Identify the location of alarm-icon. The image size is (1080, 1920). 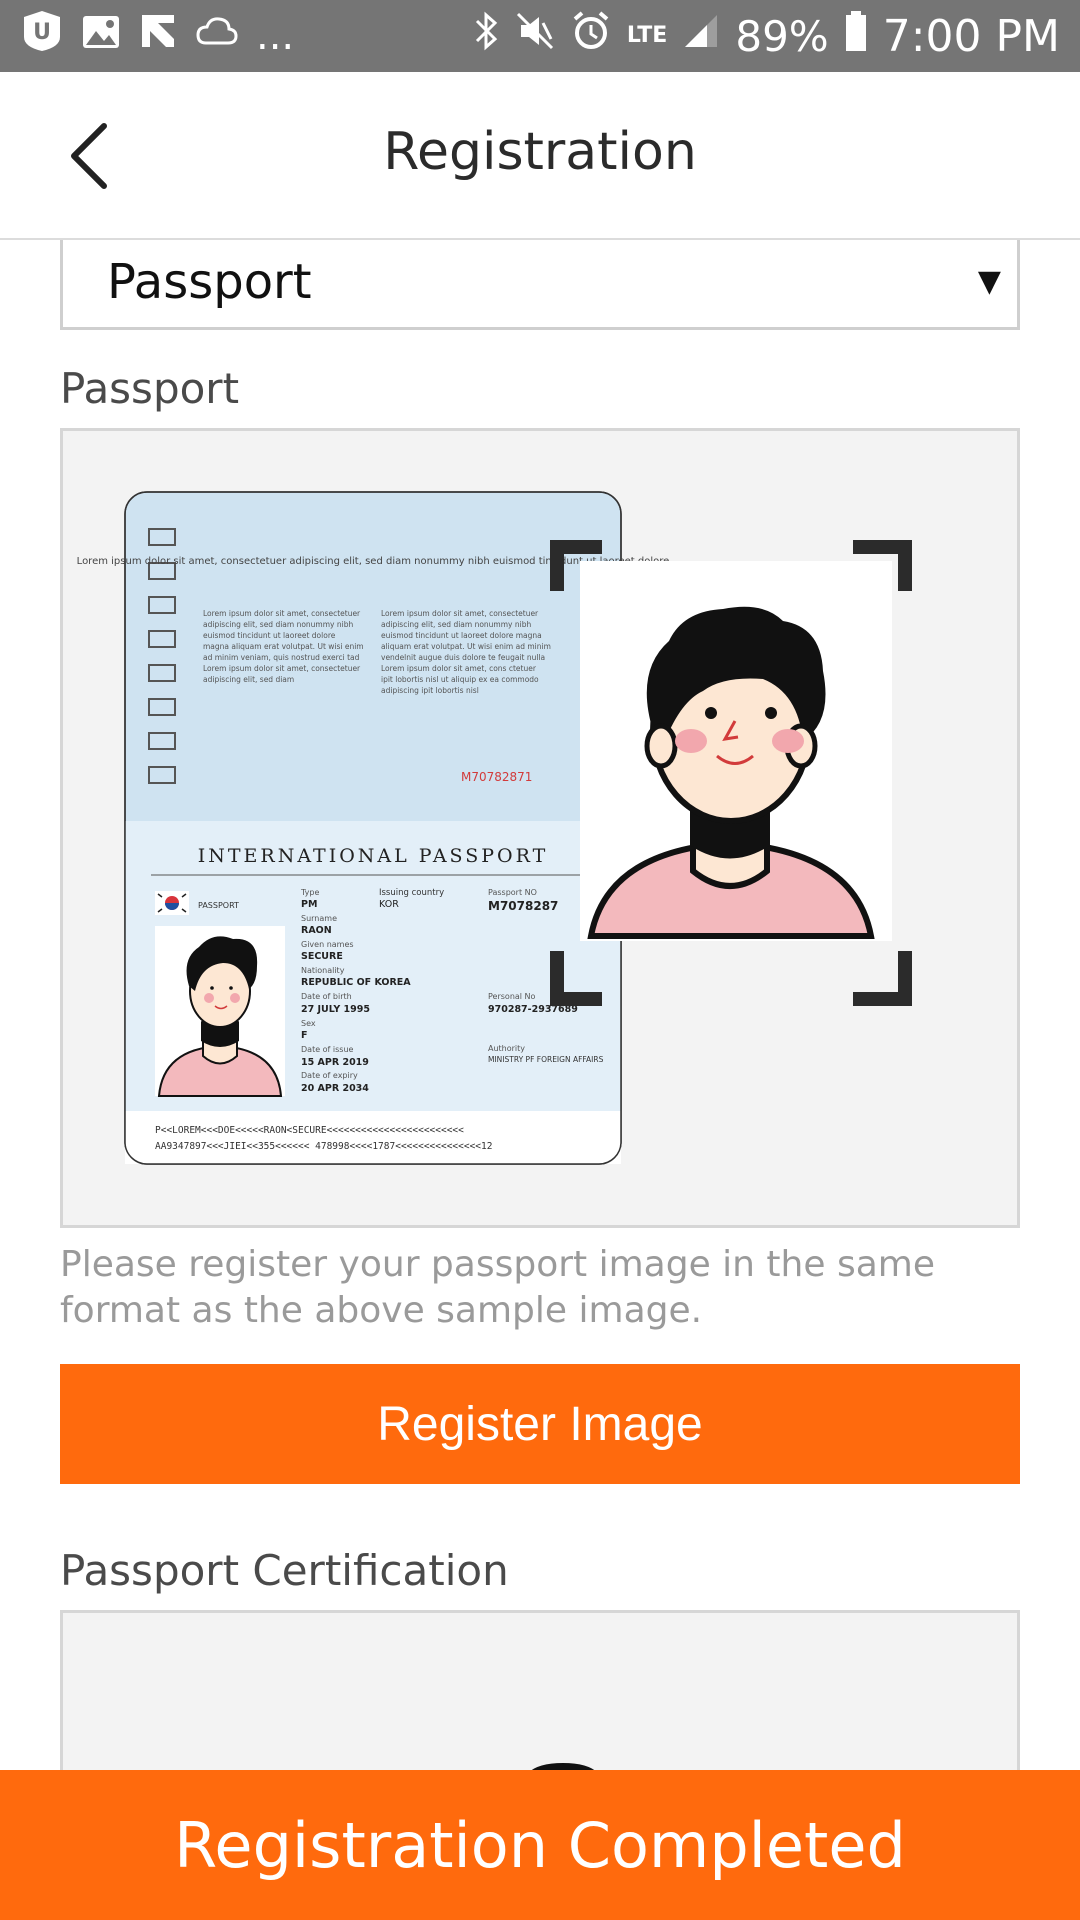
(591, 36).